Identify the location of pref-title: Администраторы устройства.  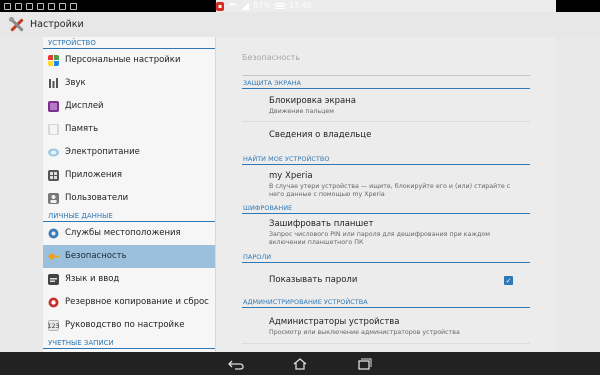
(334, 322).